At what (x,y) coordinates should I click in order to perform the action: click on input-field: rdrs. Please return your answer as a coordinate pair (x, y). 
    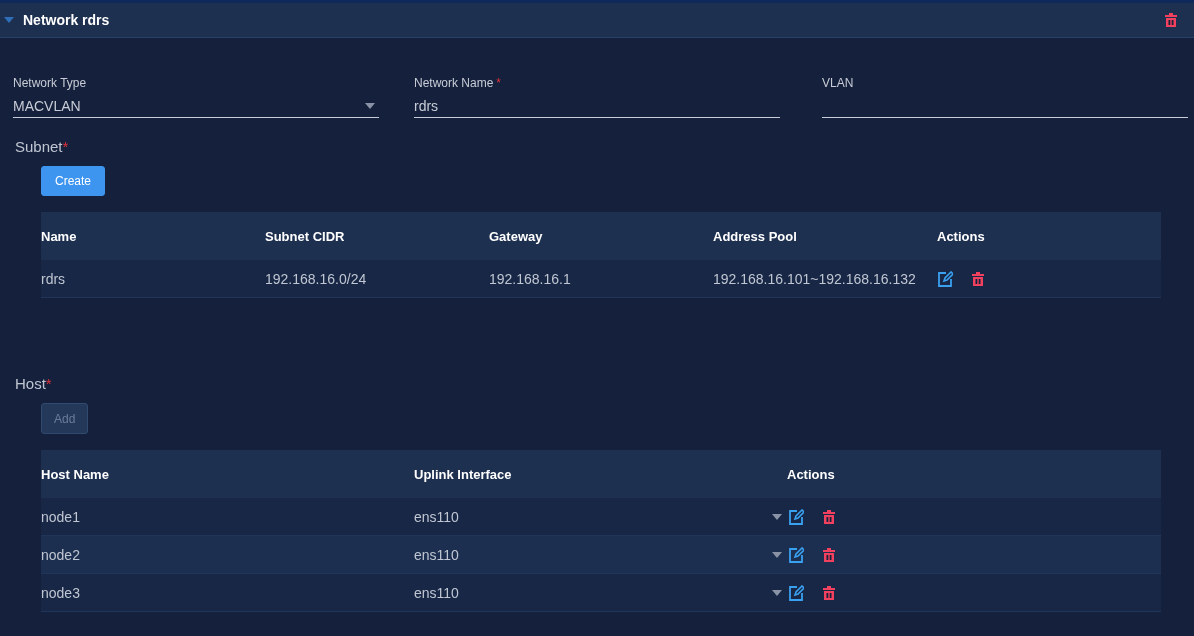
    Looking at the image, I should click on (597, 106).